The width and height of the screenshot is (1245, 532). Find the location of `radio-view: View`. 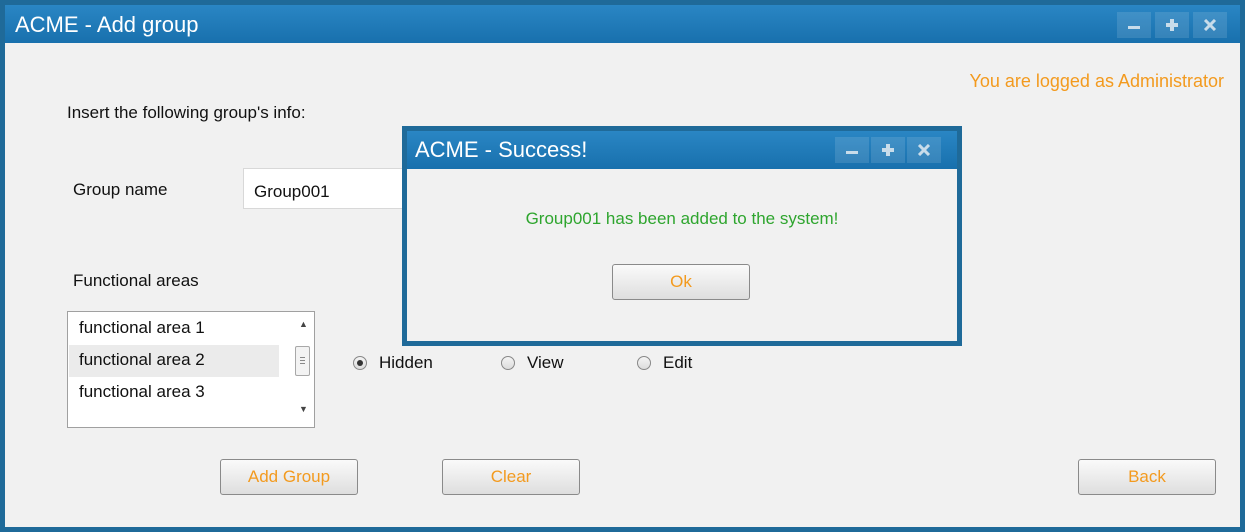

radio-view: View is located at coordinates (532, 363).